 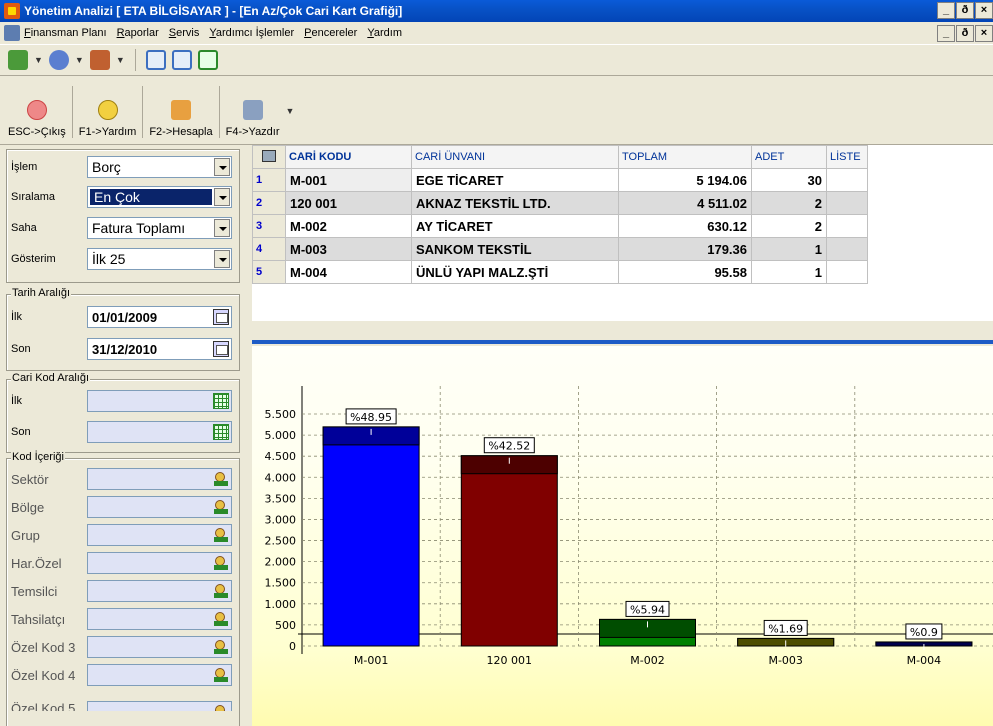 I want to click on menu-pencereler: Pencereler, so click(x=330, y=33).